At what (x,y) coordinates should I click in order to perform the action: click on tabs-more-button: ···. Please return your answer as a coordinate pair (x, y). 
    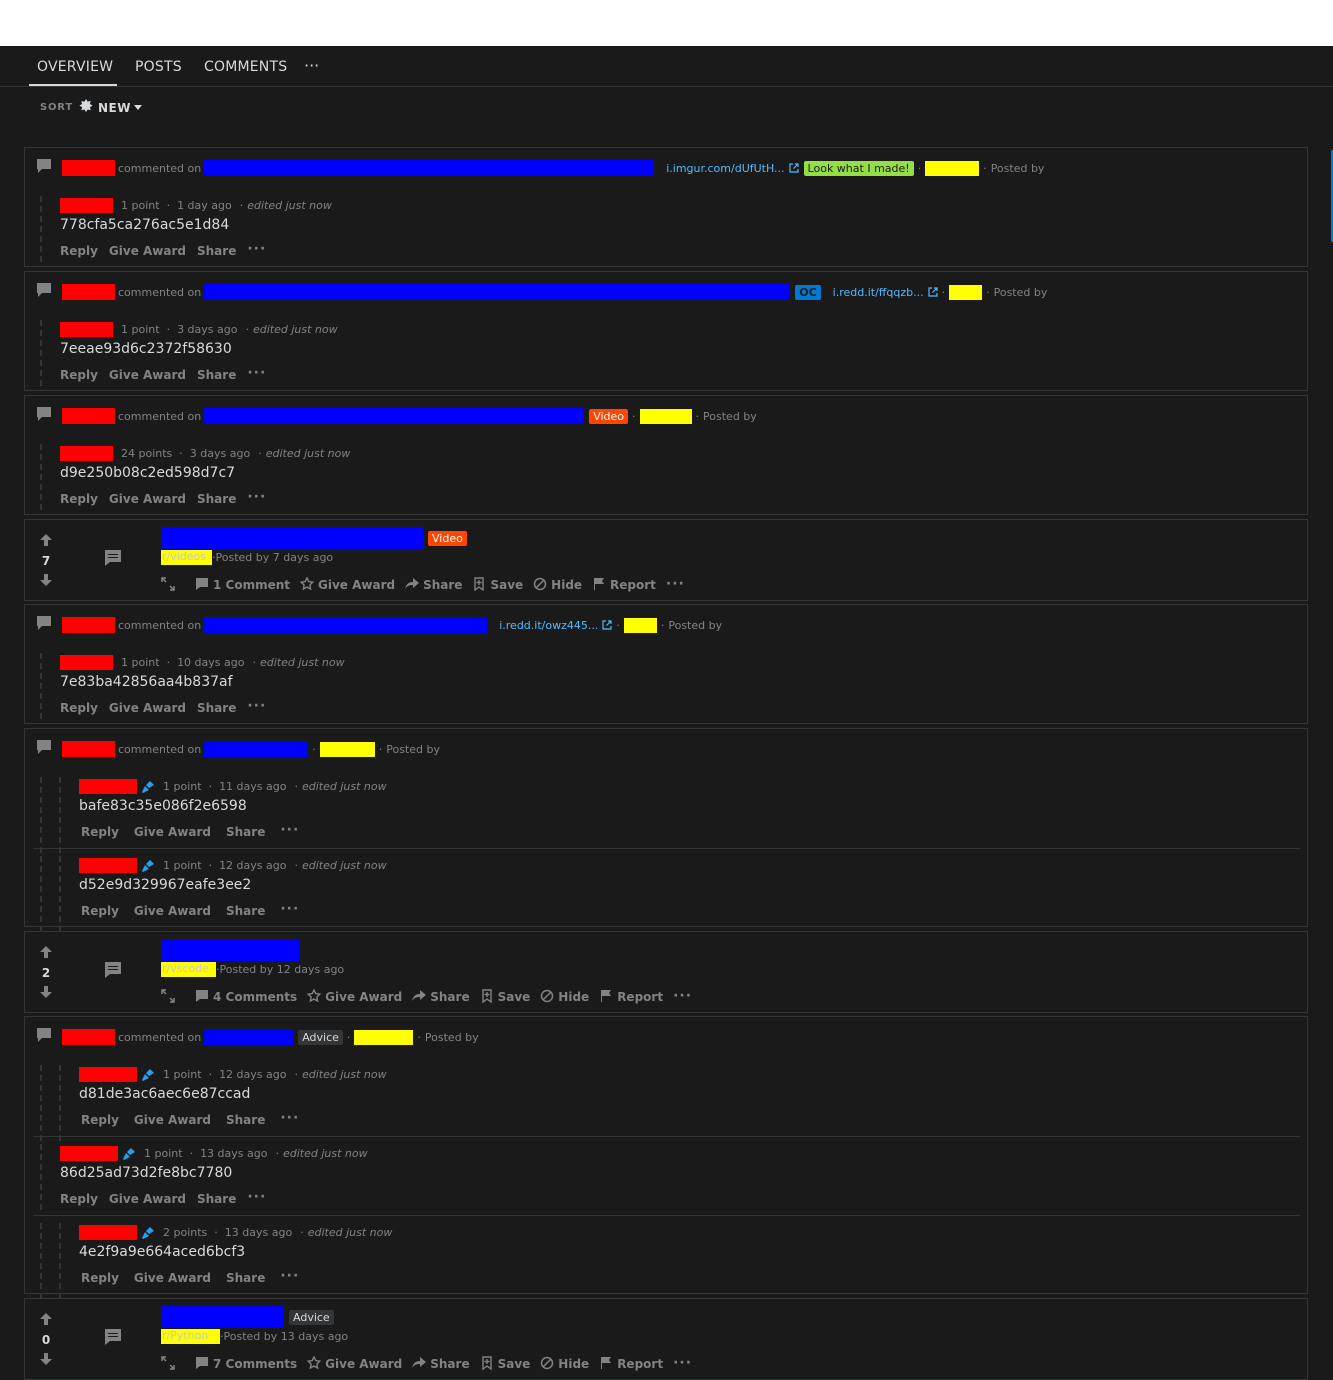
    Looking at the image, I should click on (311, 65).